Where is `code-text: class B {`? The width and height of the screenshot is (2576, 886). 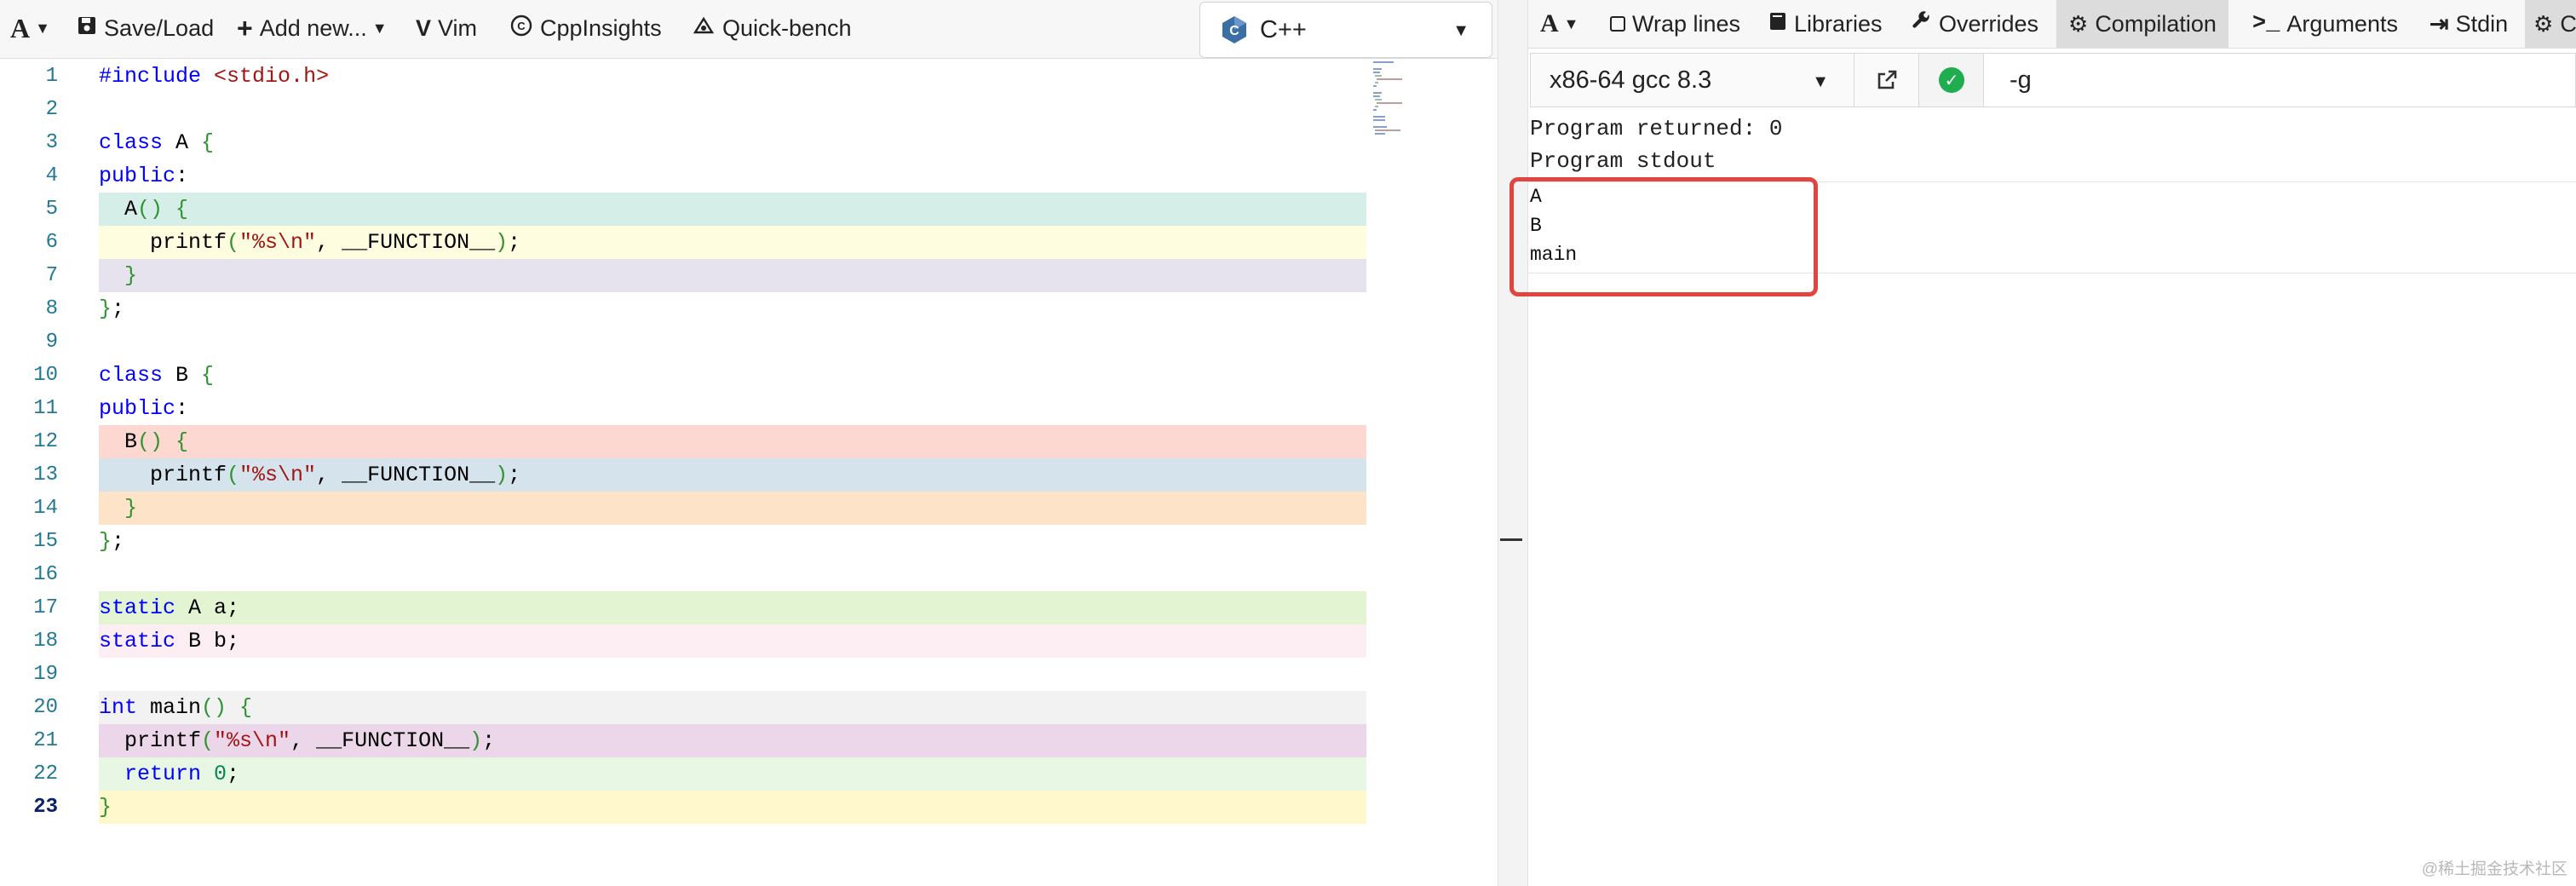 code-text: class B { is located at coordinates (732, 376).